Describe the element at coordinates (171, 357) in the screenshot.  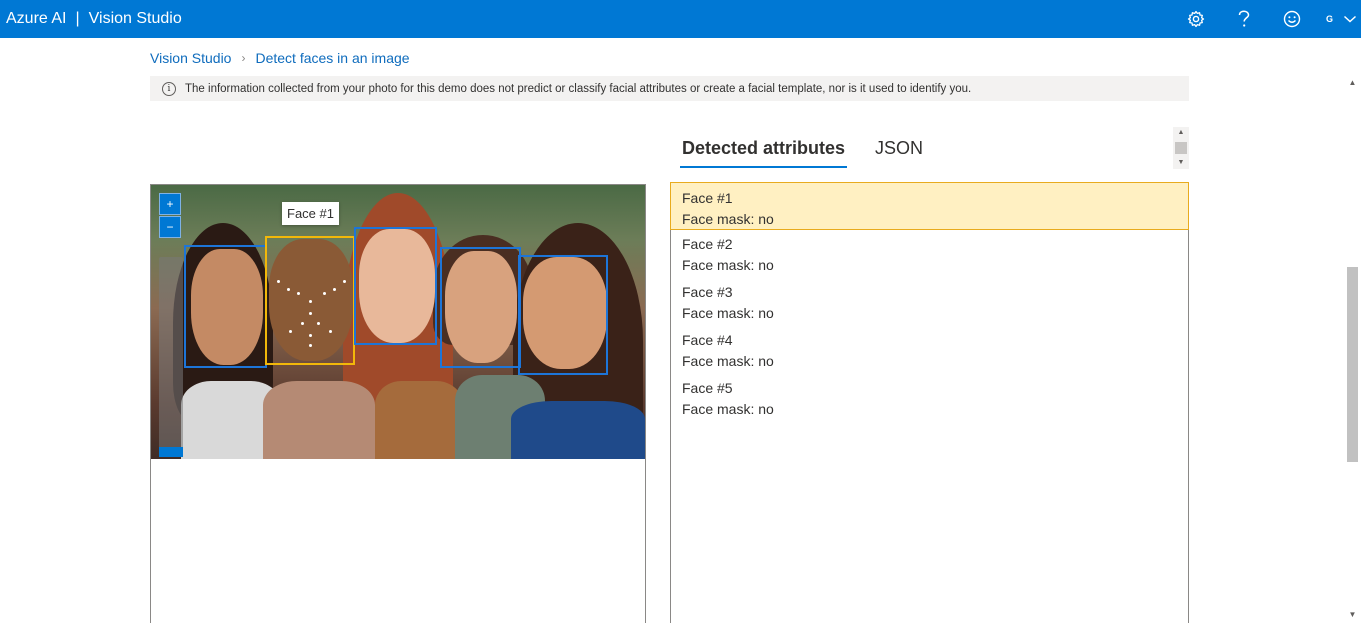
I see `zoom-slider` at that location.